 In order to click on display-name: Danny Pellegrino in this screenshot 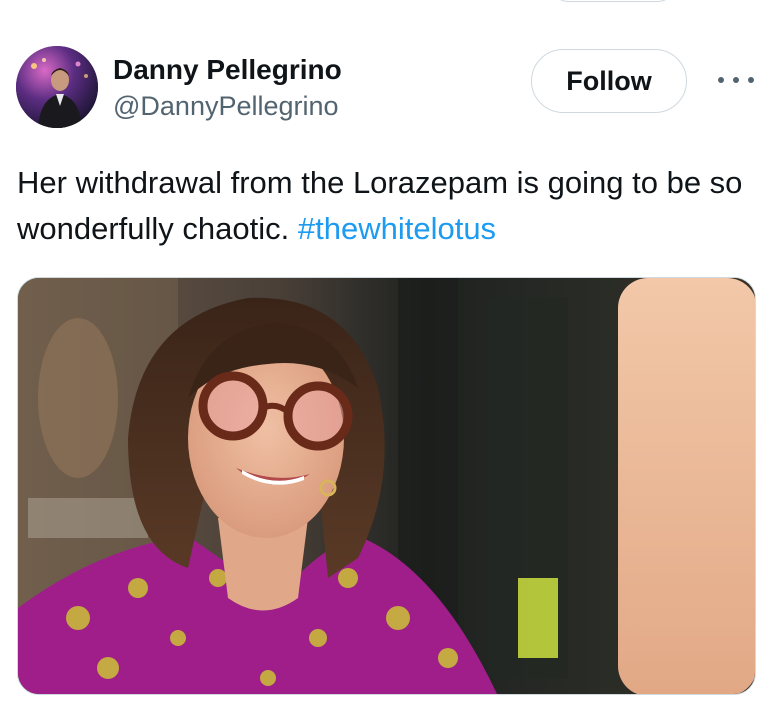, I will do `click(227, 70)`.